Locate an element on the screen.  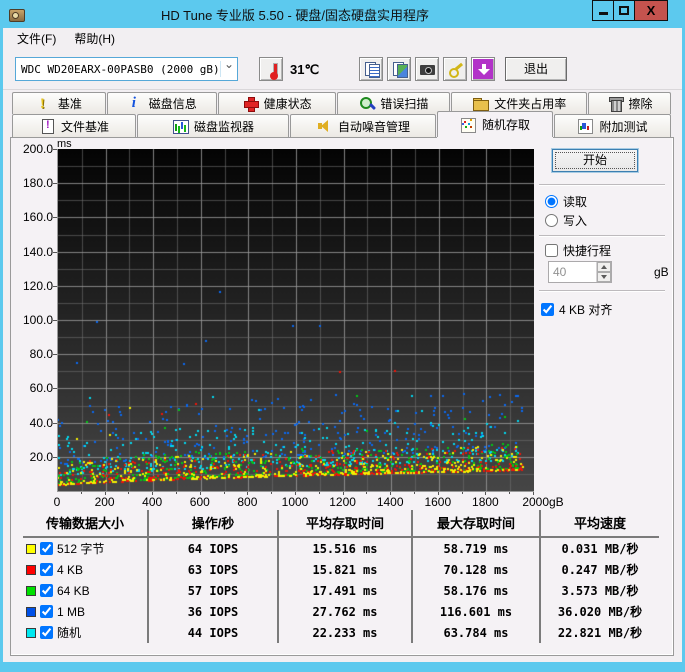
series-label: 512 字节 is located at coordinates (81, 549).